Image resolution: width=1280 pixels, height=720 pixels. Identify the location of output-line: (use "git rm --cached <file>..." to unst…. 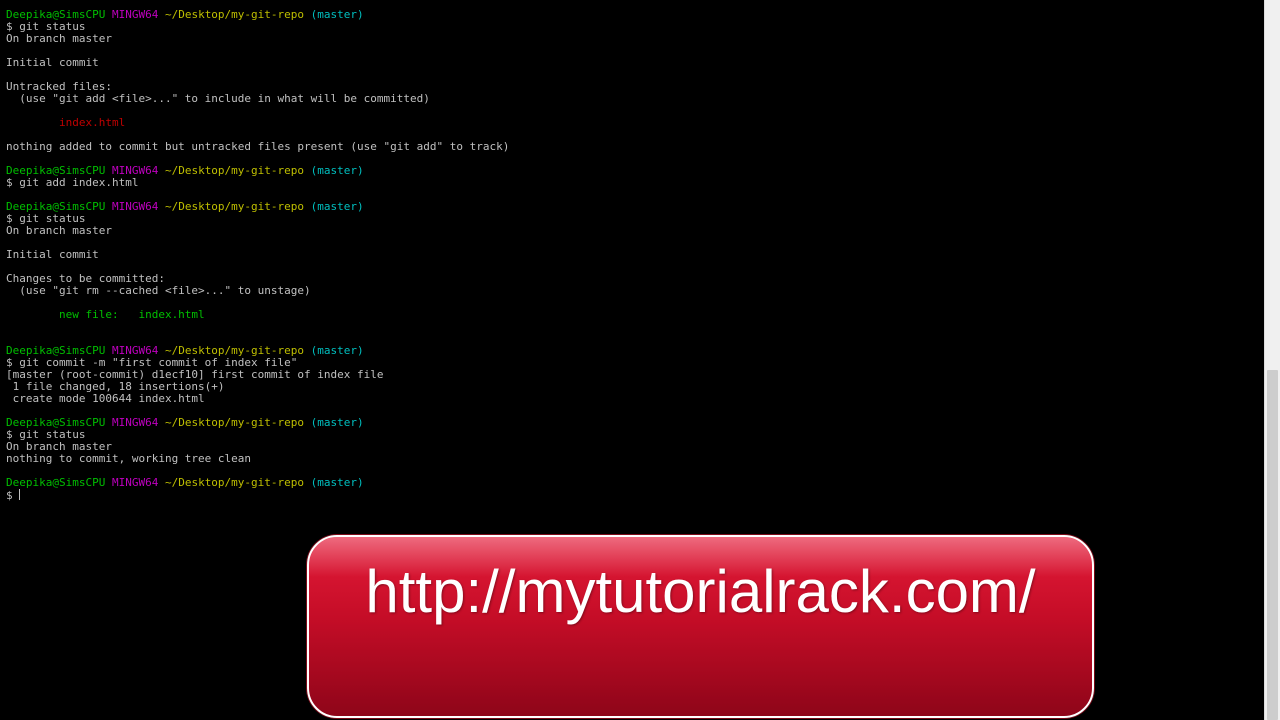
(257, 291).